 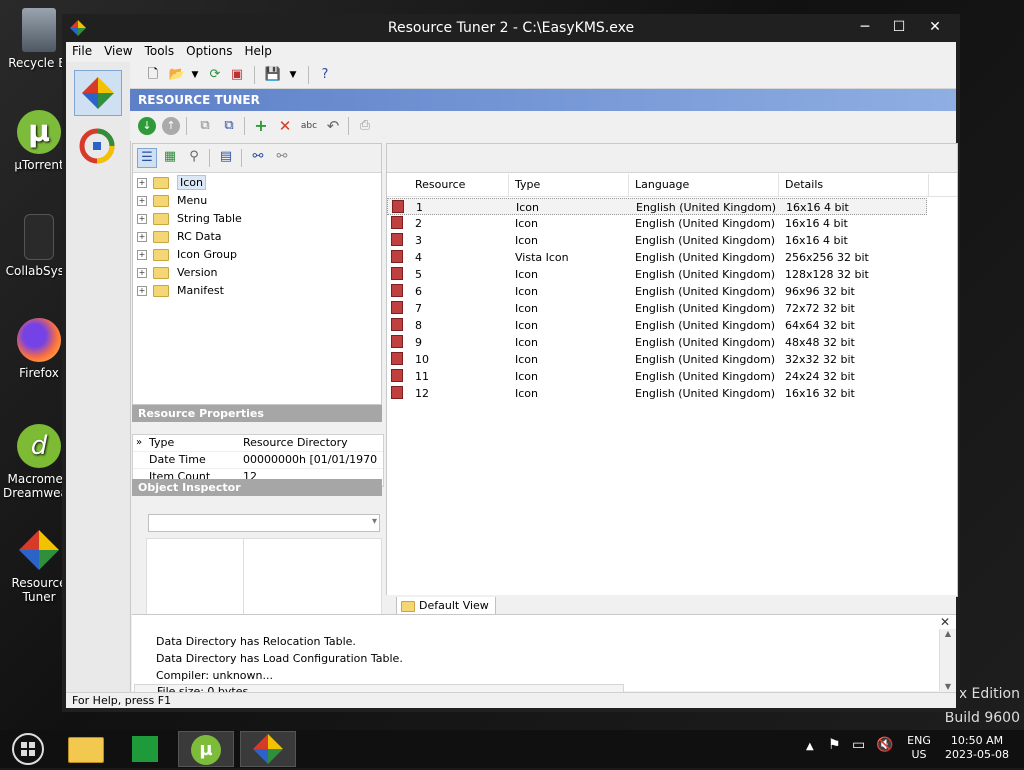 What do you see at coordinates (899, 27) in the screenshot?
I see `maximize-button: ☐` at bounding box center [899, 27].